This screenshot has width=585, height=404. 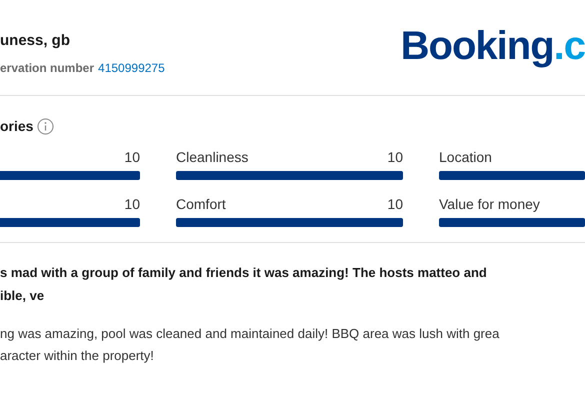 What do you see at coordinates (23, 296) in the screenshot?
I see `review-title-line: ible, ve` at bounding box center [23, 296].